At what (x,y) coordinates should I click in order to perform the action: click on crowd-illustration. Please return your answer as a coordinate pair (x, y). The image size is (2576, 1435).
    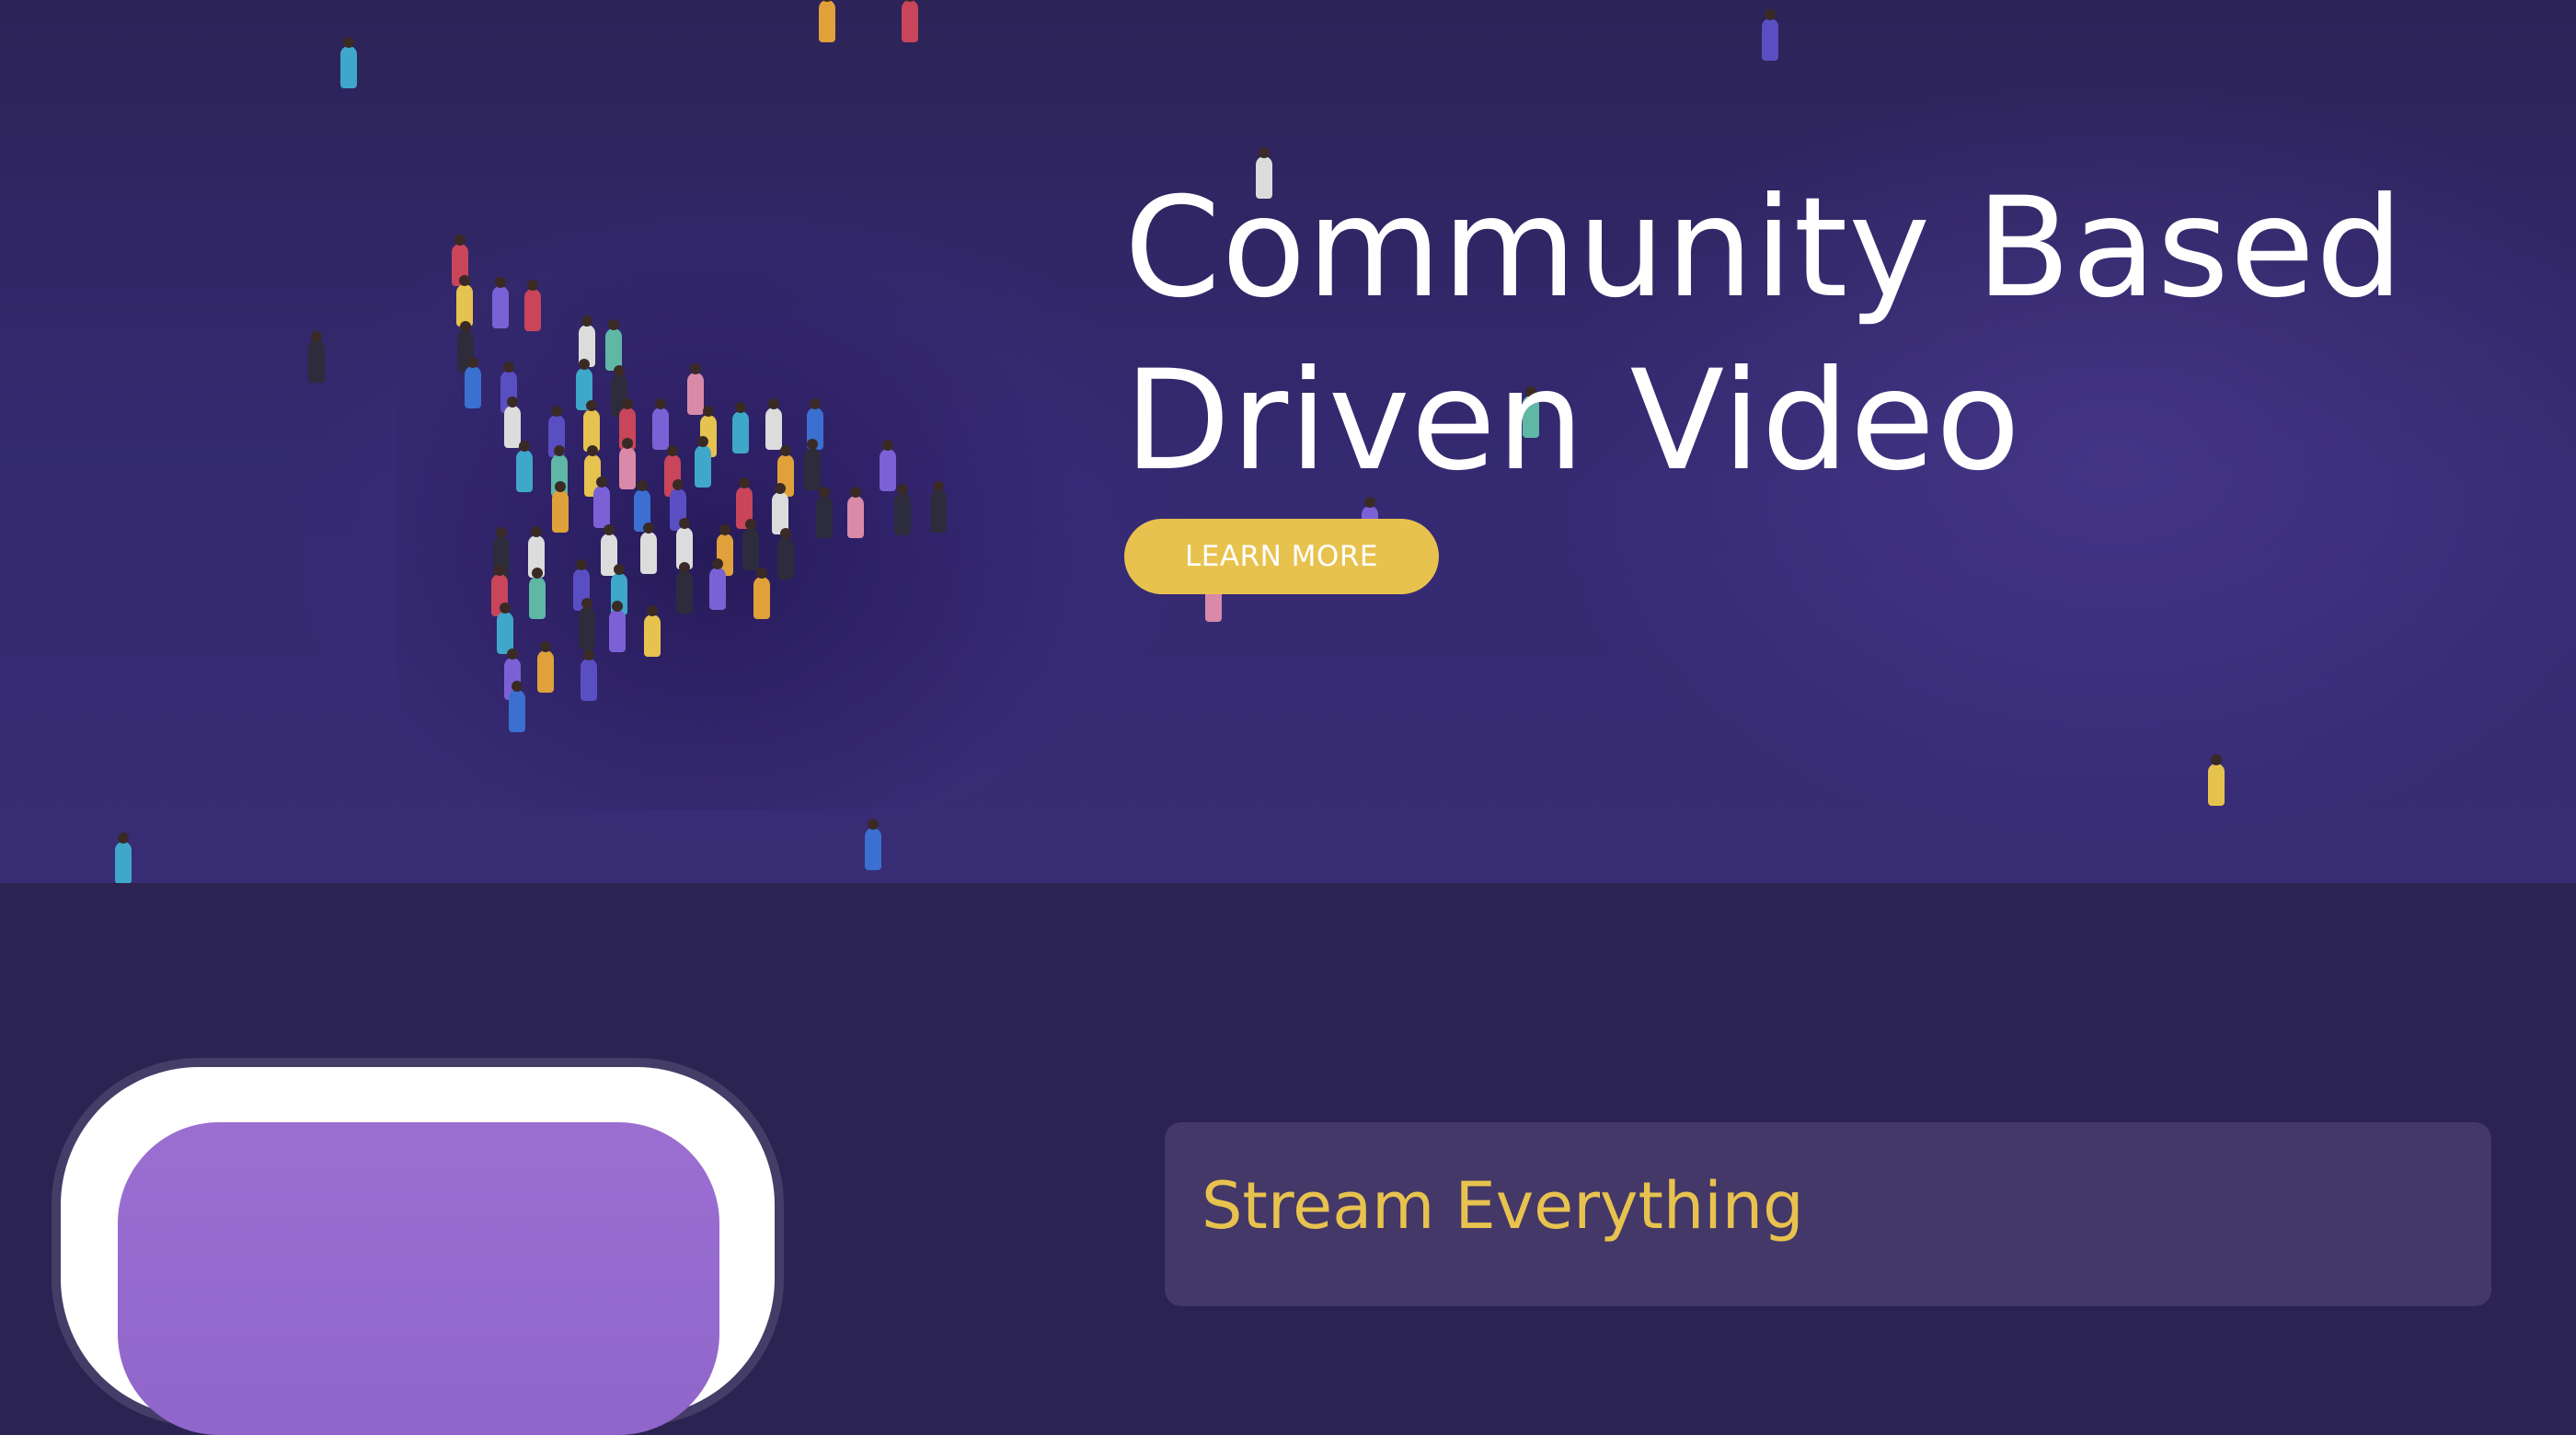
    Looking at the image, I should click on (745, 522).